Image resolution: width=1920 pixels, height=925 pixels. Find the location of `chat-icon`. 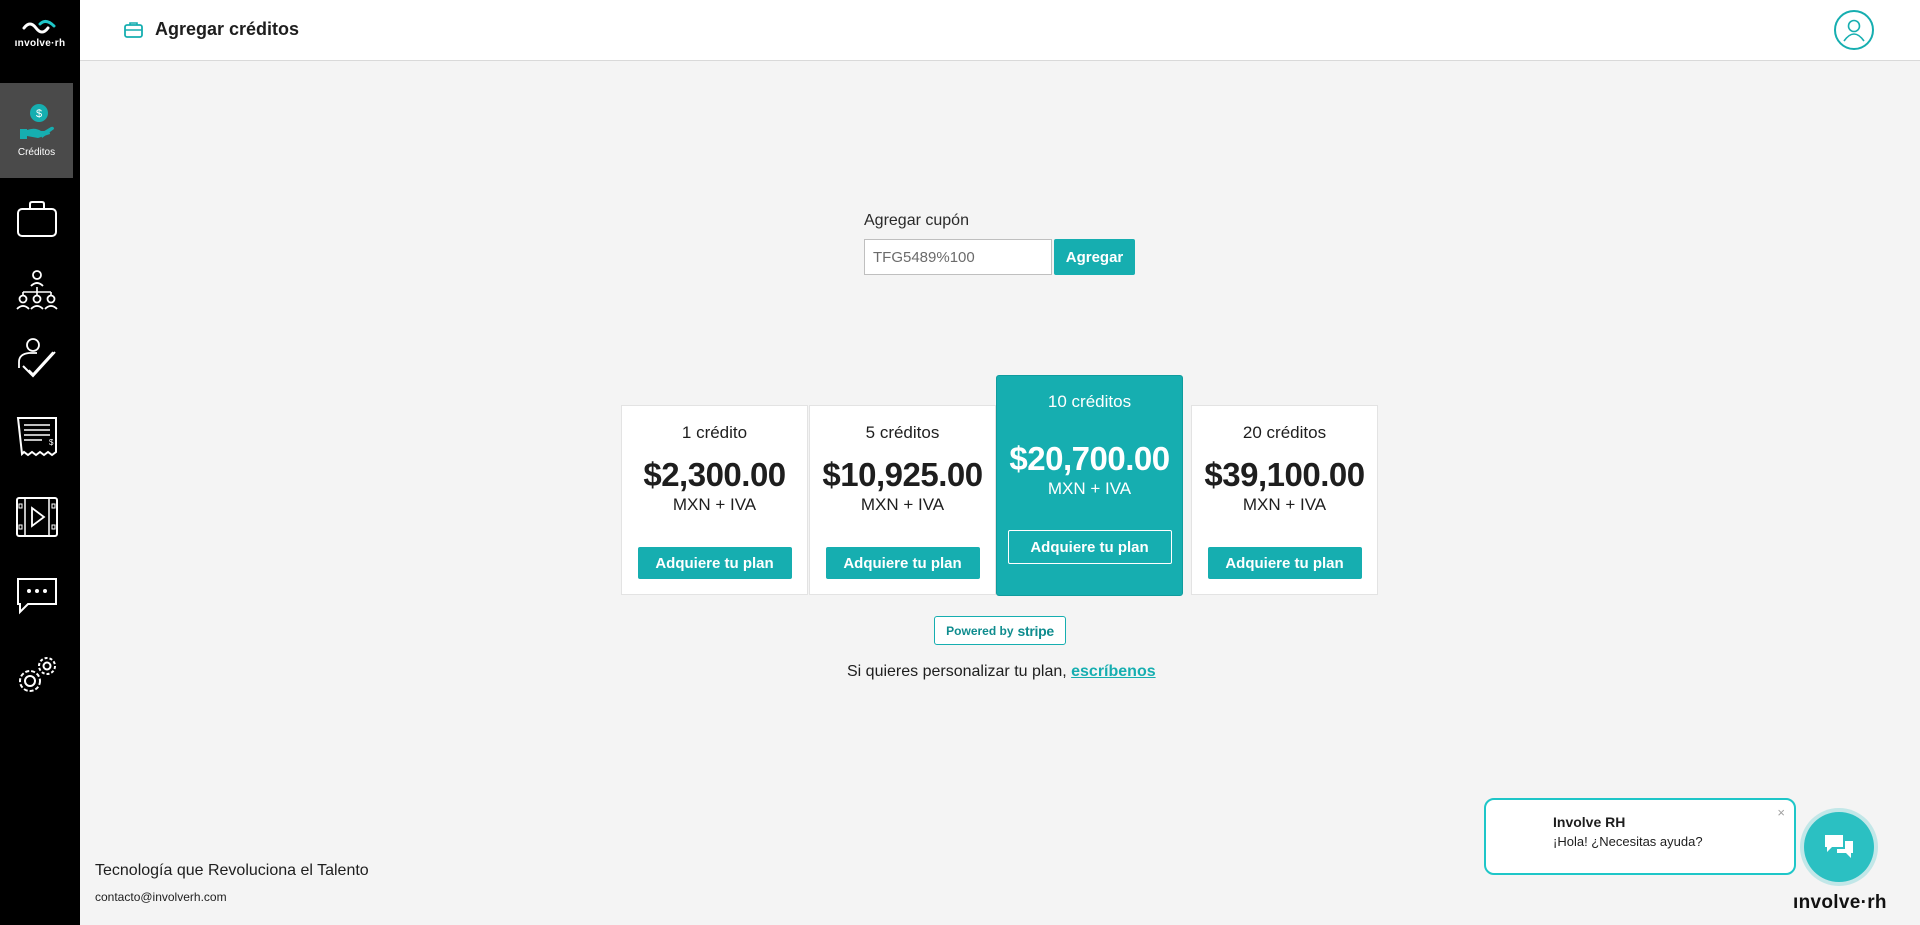

chat-icon is located at coordinates (36, 596).